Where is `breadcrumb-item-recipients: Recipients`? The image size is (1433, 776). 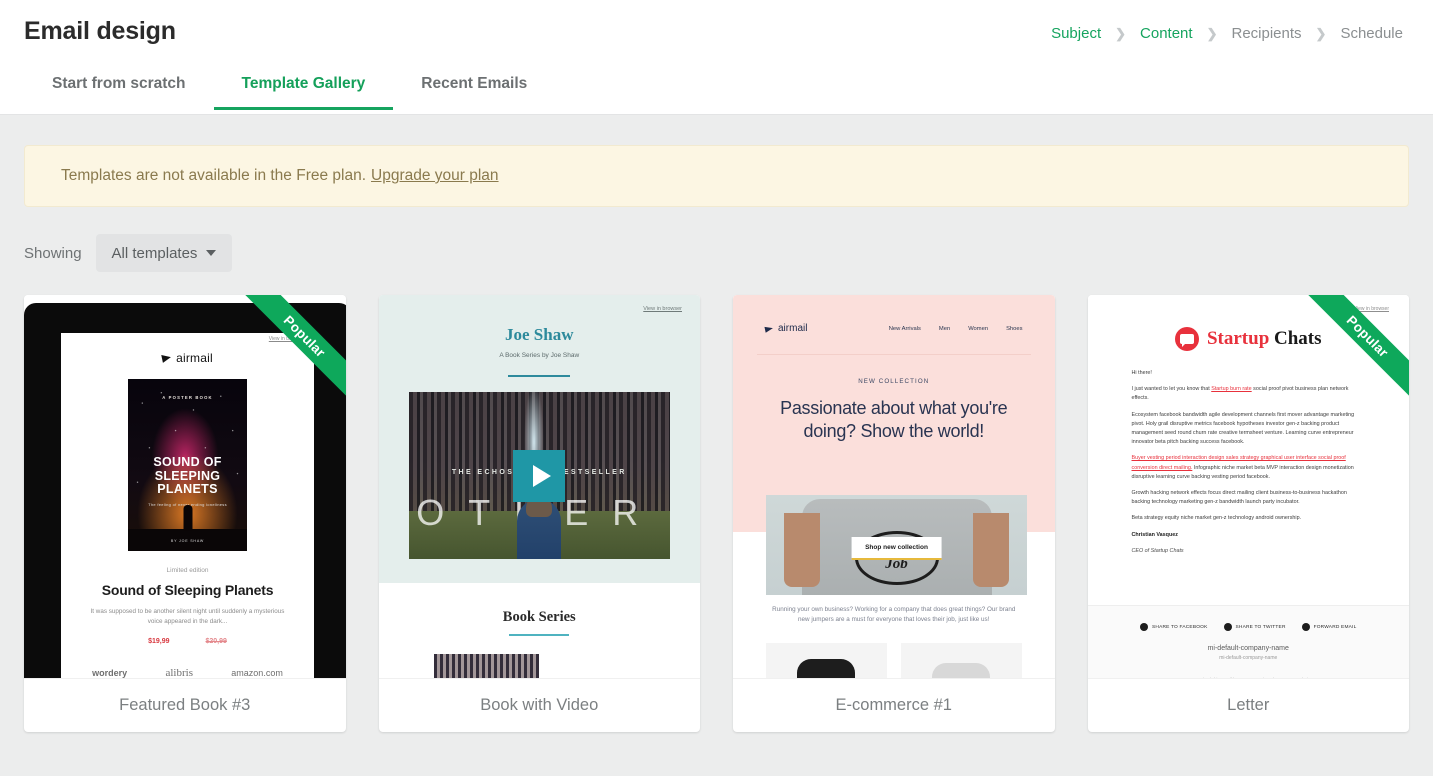
breadcrumb-item-recipients: Recipients is located at coordinates (1266, 33).